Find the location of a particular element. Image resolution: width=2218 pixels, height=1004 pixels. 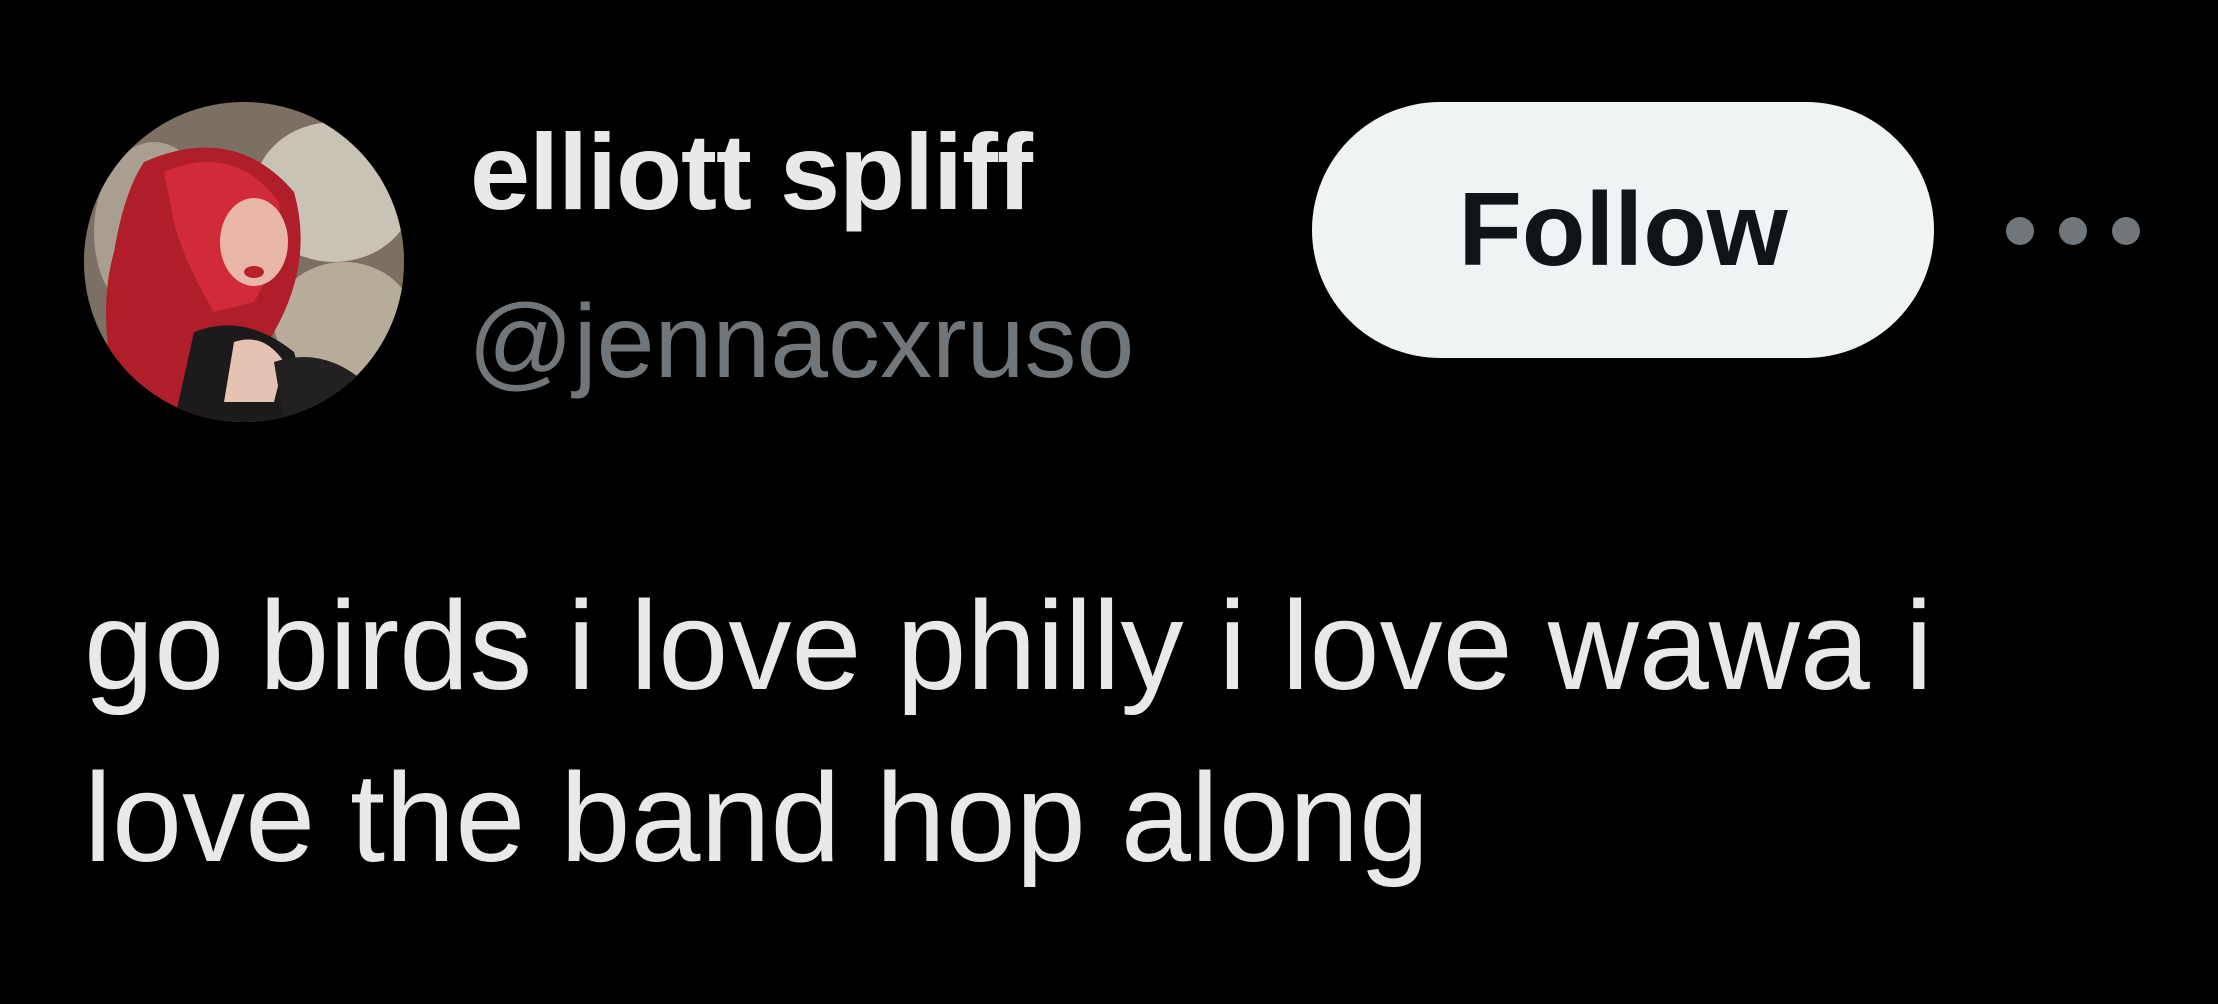

follow-button-label: Follow is located at coordinates (1623, 230).